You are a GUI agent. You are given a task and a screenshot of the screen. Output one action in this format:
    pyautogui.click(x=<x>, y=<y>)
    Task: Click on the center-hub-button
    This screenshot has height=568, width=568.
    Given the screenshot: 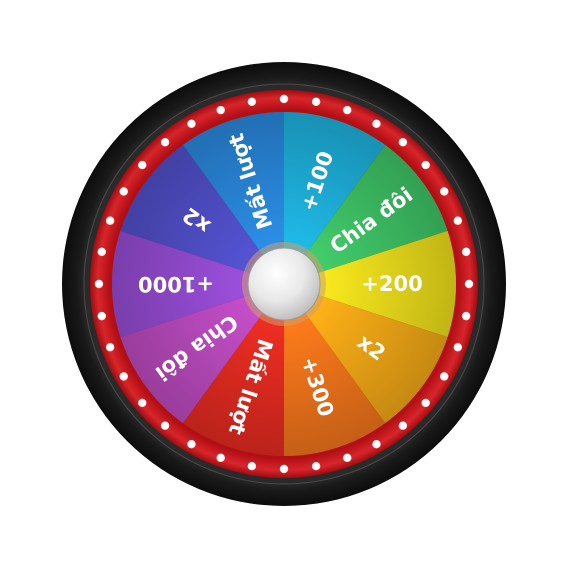 What is the action you would take?
    pyautogui.click(x=284, y=284)
    